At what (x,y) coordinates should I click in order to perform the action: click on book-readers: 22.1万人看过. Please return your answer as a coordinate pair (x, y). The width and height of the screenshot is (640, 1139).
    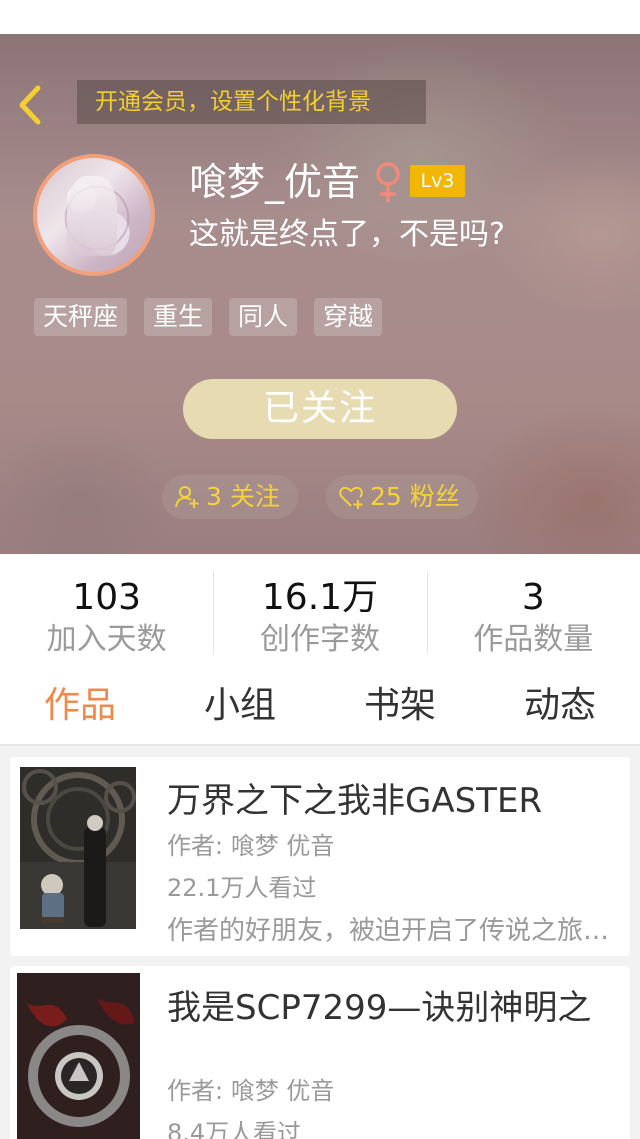
    Looking at the image, I should click on (242, 888).